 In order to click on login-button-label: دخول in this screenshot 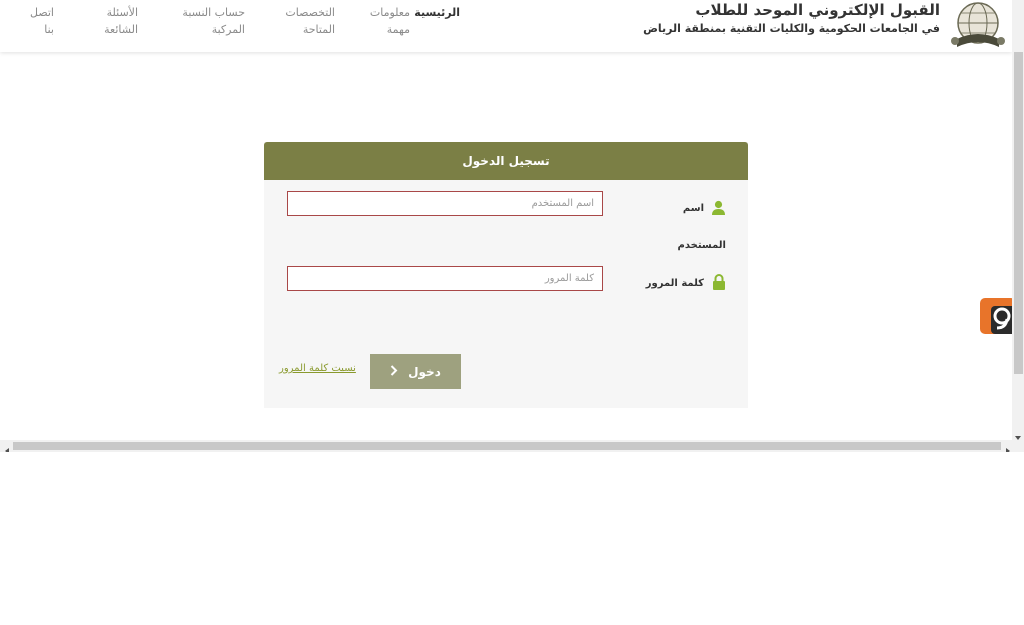, I will do `click(424, 371)`.